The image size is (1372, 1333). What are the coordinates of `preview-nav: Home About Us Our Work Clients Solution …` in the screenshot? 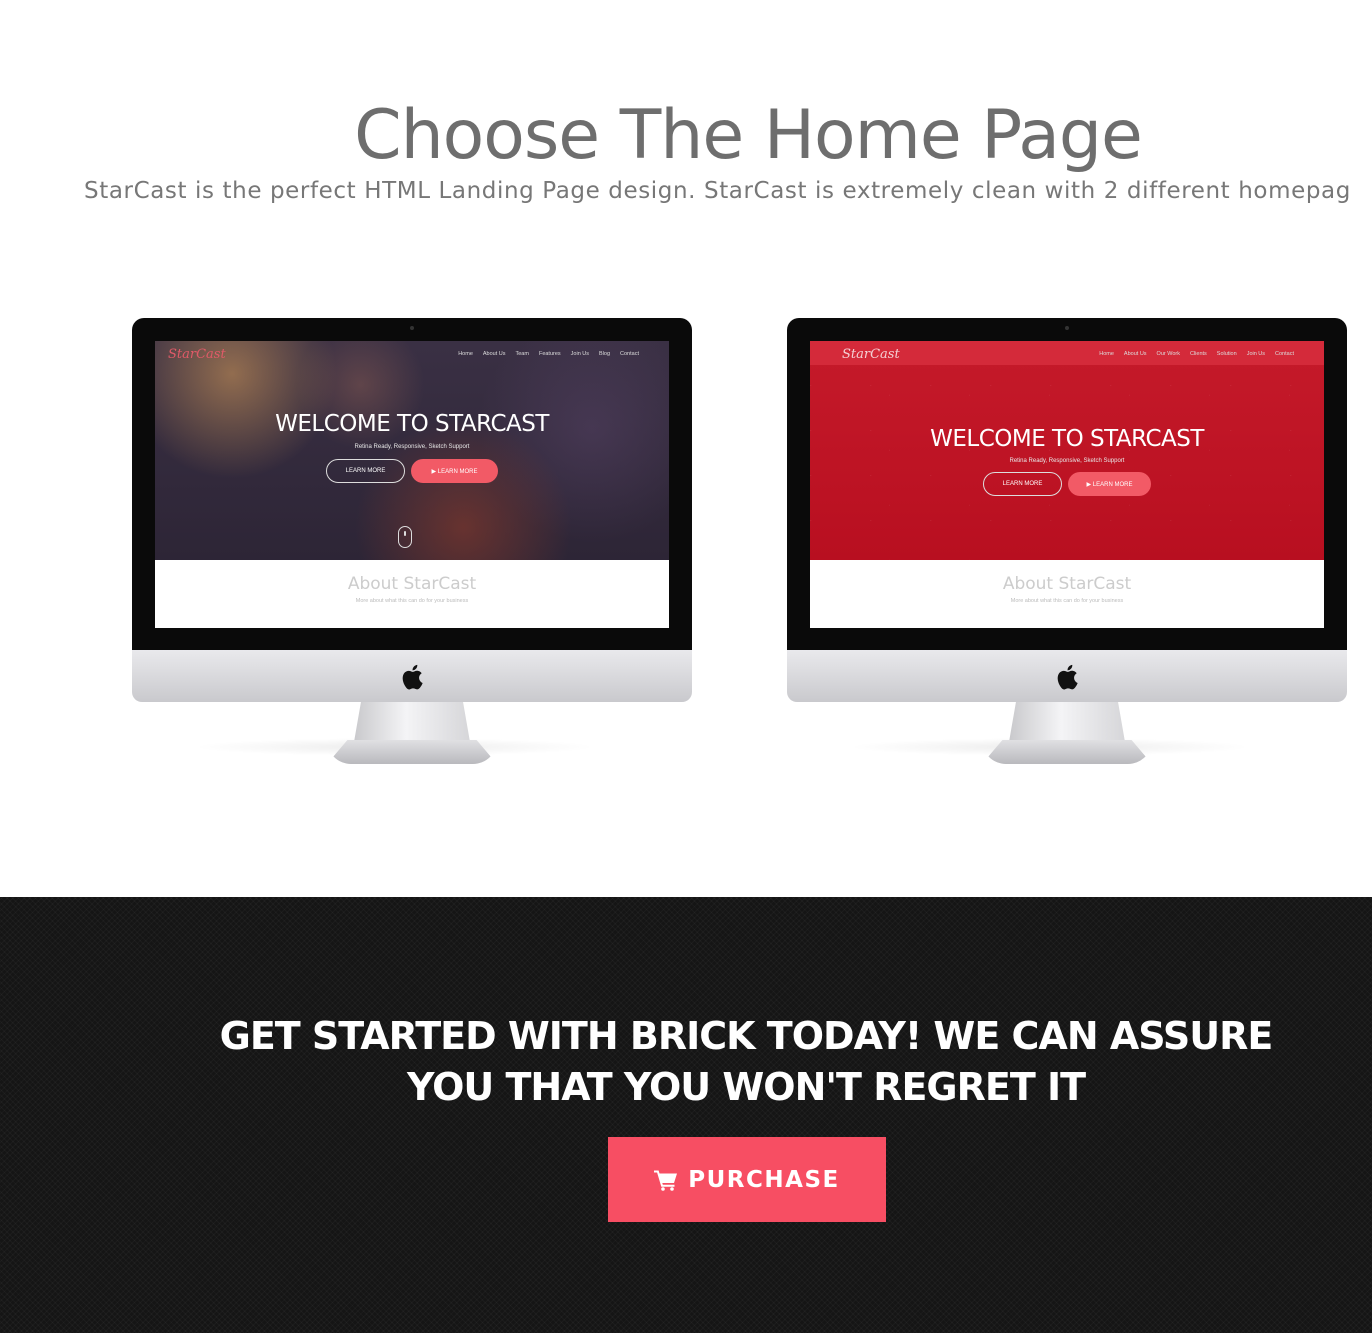 It's located at (1196, 354).